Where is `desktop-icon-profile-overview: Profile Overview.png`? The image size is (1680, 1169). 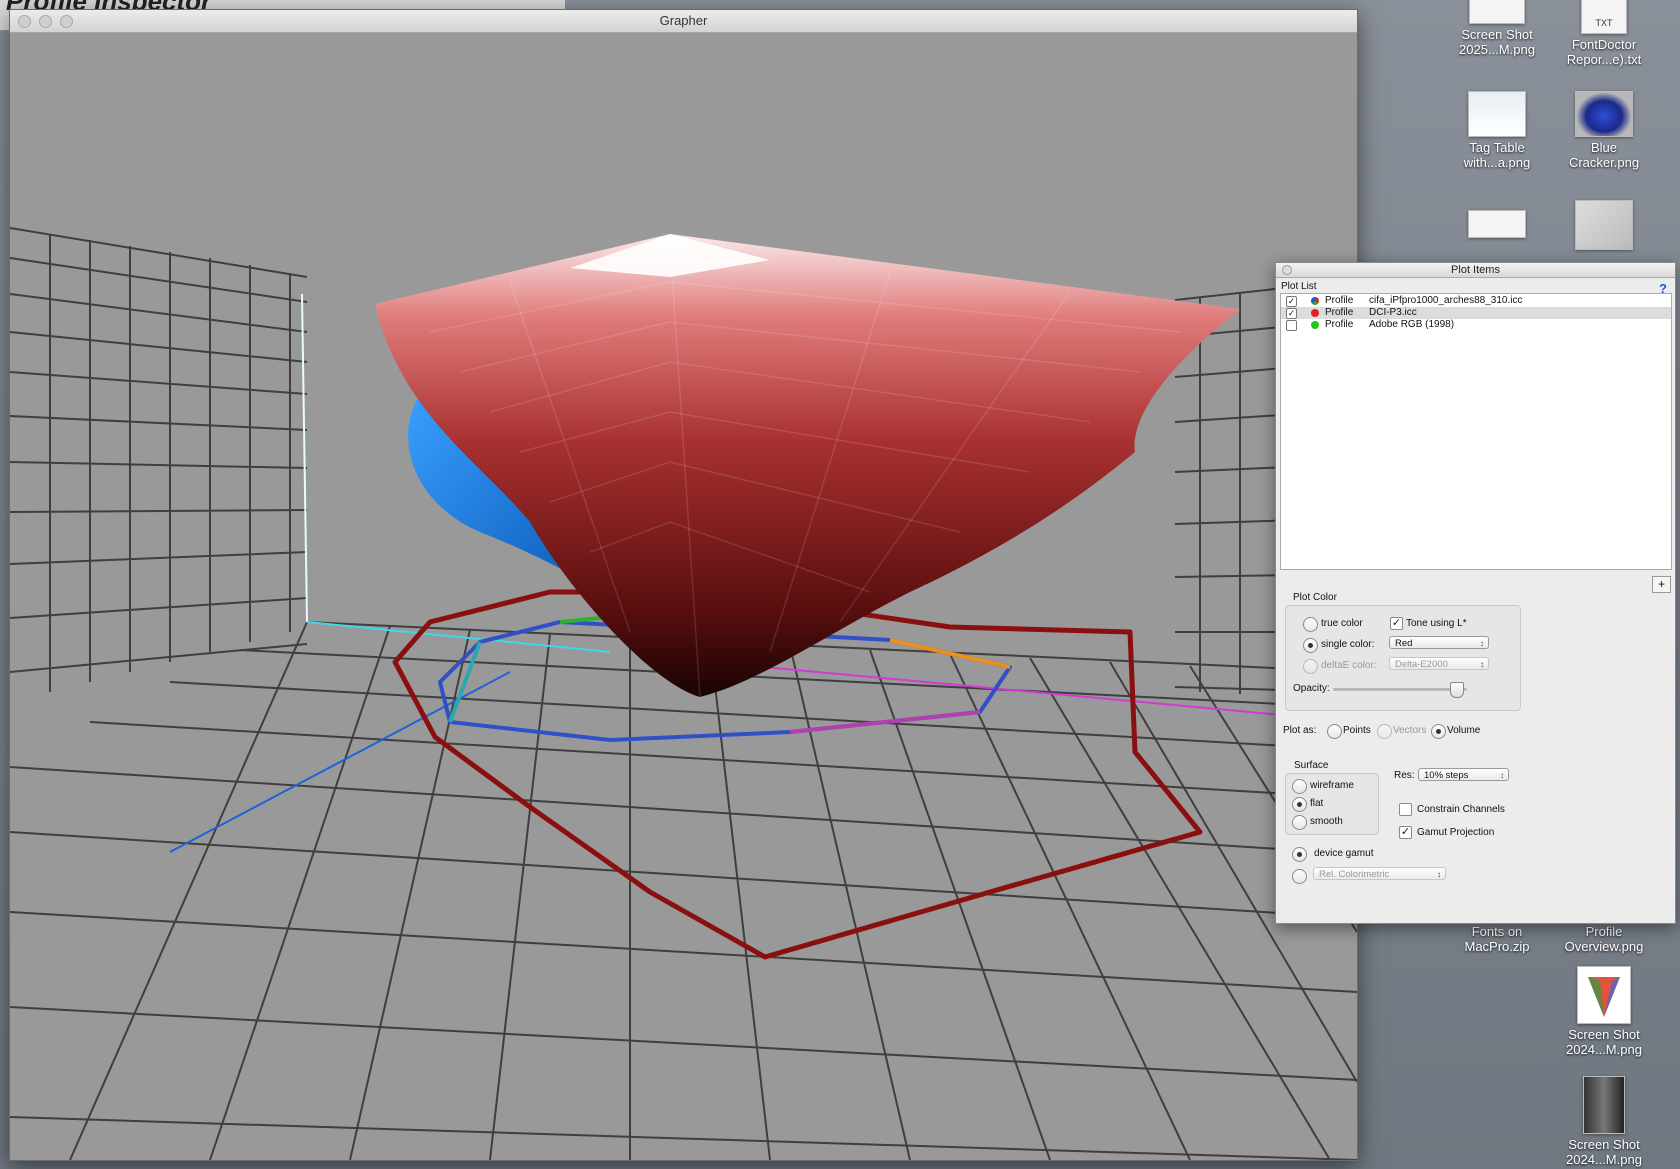
desktop-icon-profile-overview: Profile Overview.png is located at coordinates (1604, 939).